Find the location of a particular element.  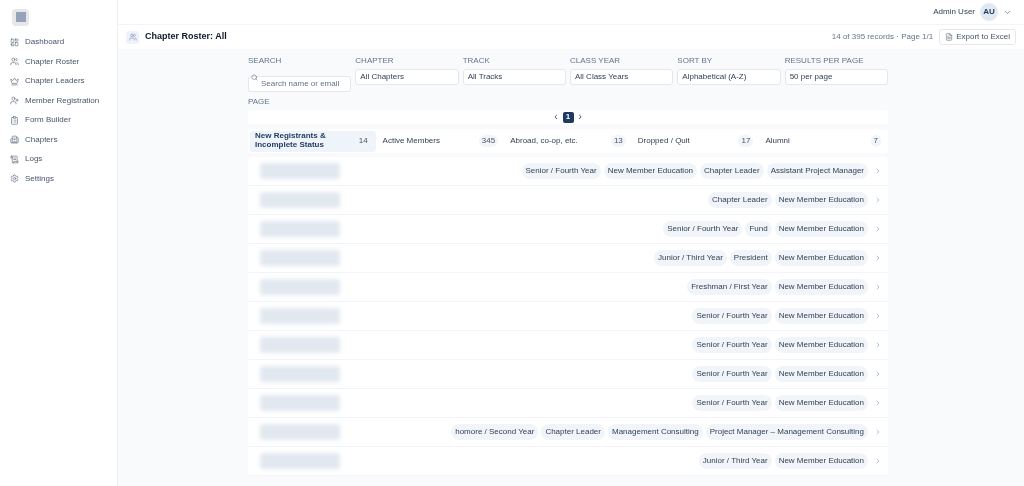

building-icon is located at coordinates (14, 140).